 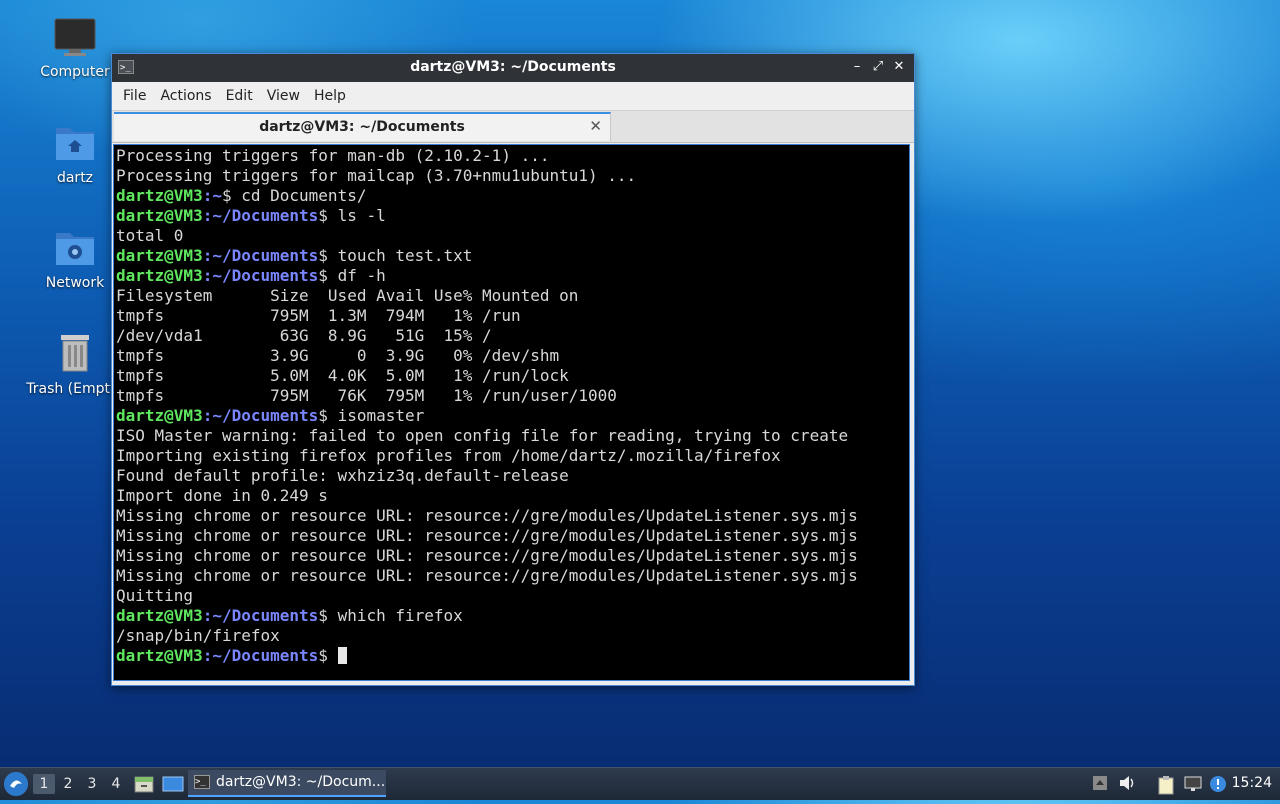 What do you see at coordinates (44, 784) in the screenshot?
I see `workspace-1: 1` at bounding box center [44, 784].